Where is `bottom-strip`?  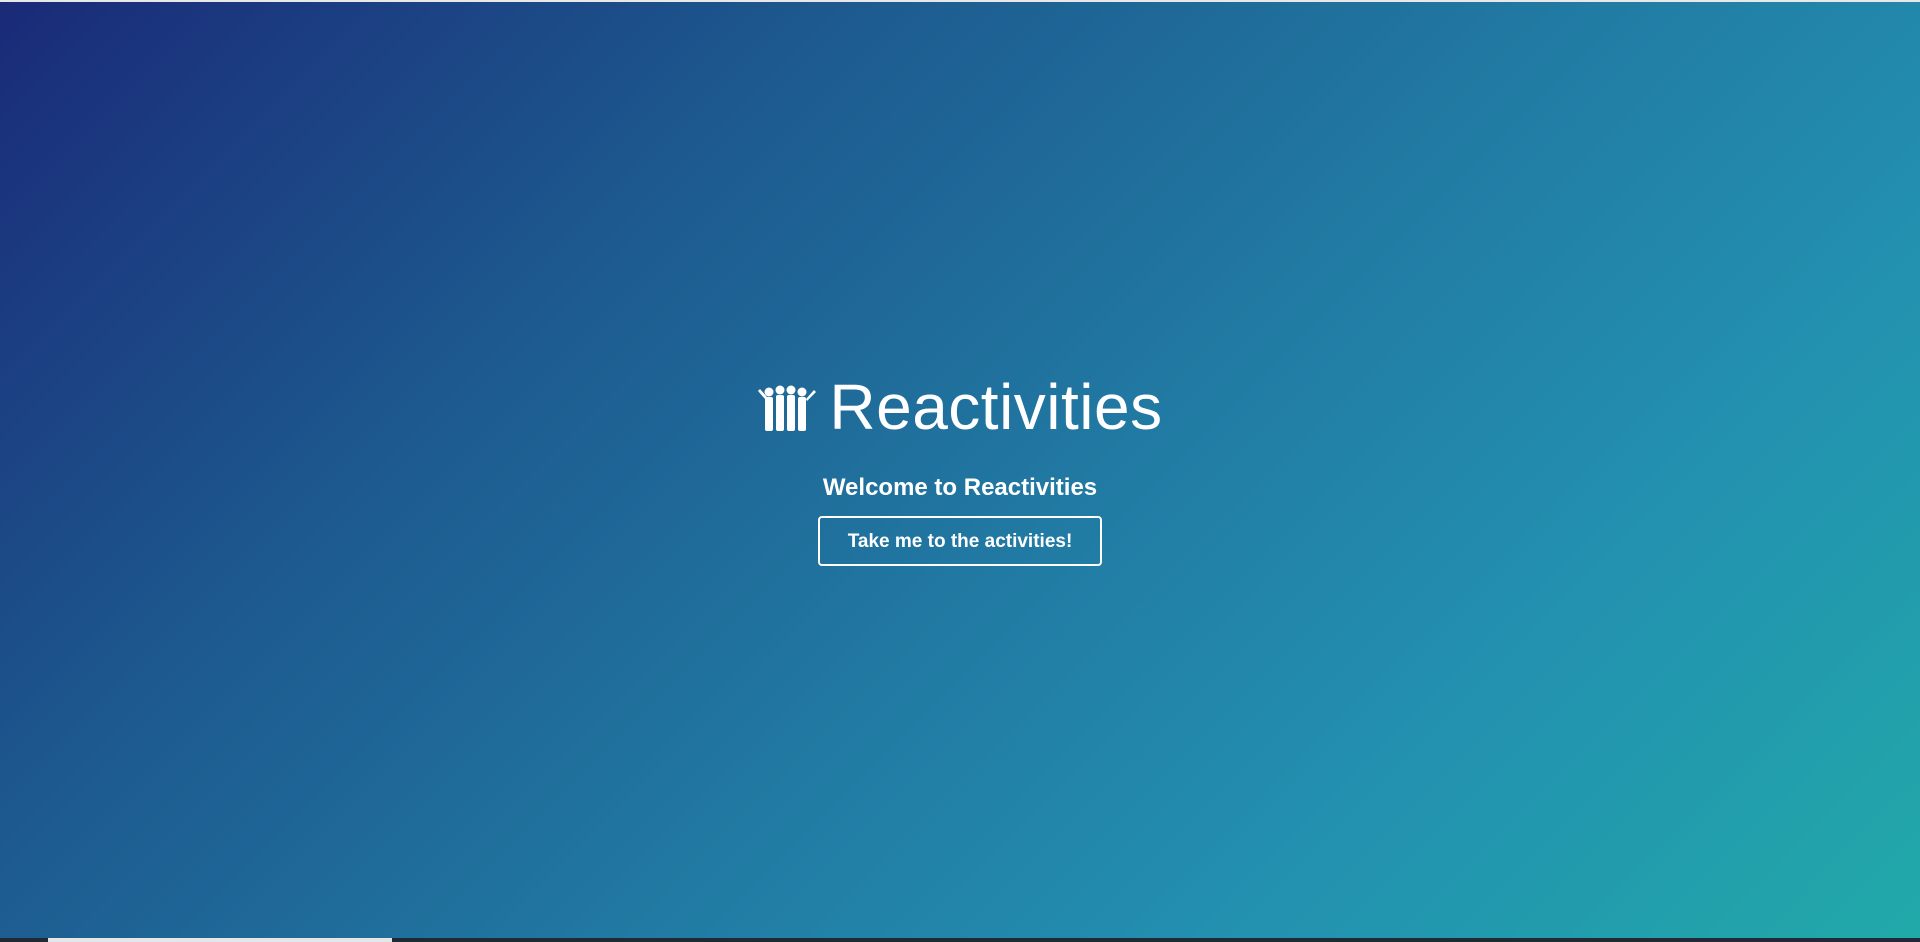
bottom-strip is located at coordinates (960, 940).